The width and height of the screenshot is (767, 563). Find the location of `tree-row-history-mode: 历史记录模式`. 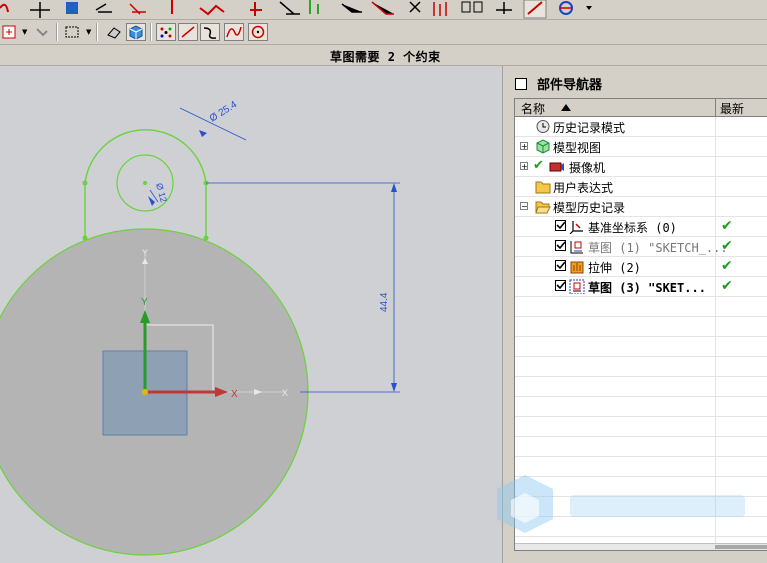

tree-row-history-mode: 历史记录模式 is located at coordinates (641, 127).